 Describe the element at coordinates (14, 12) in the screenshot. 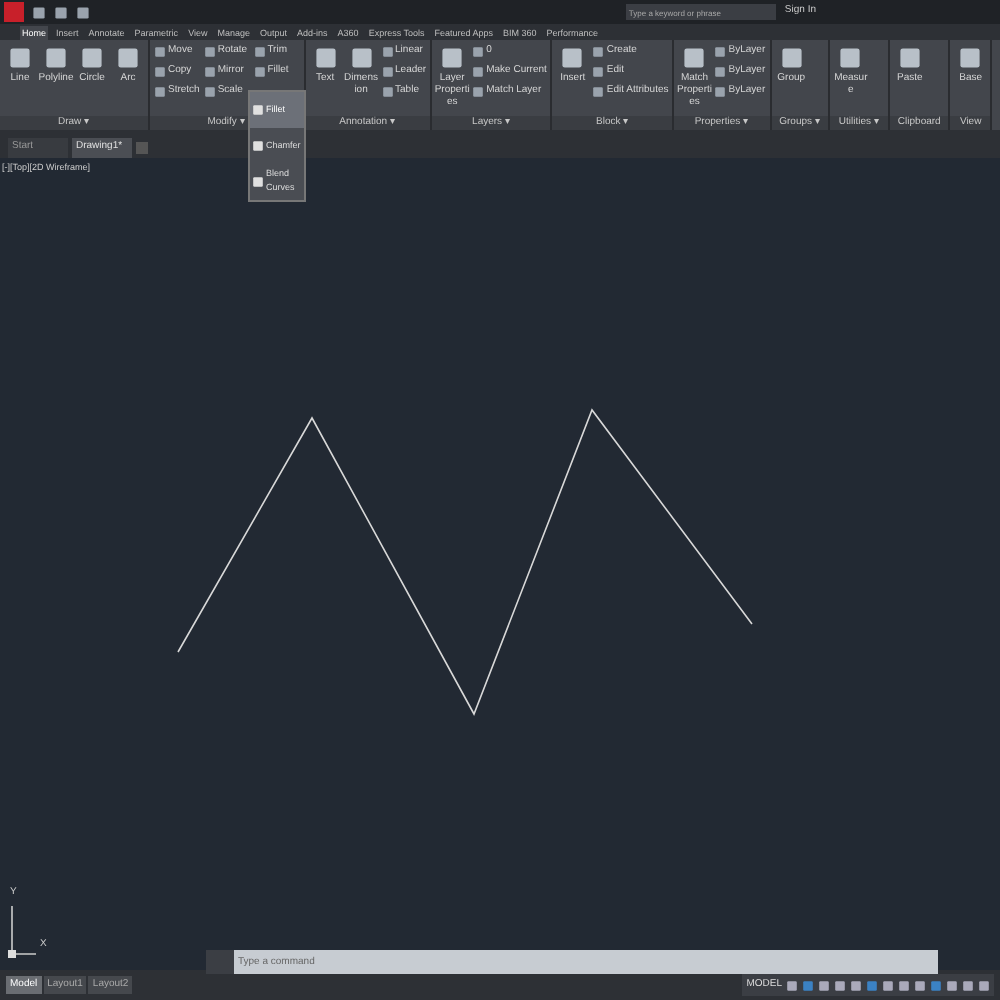

I see `app-logo-icon` at that location.